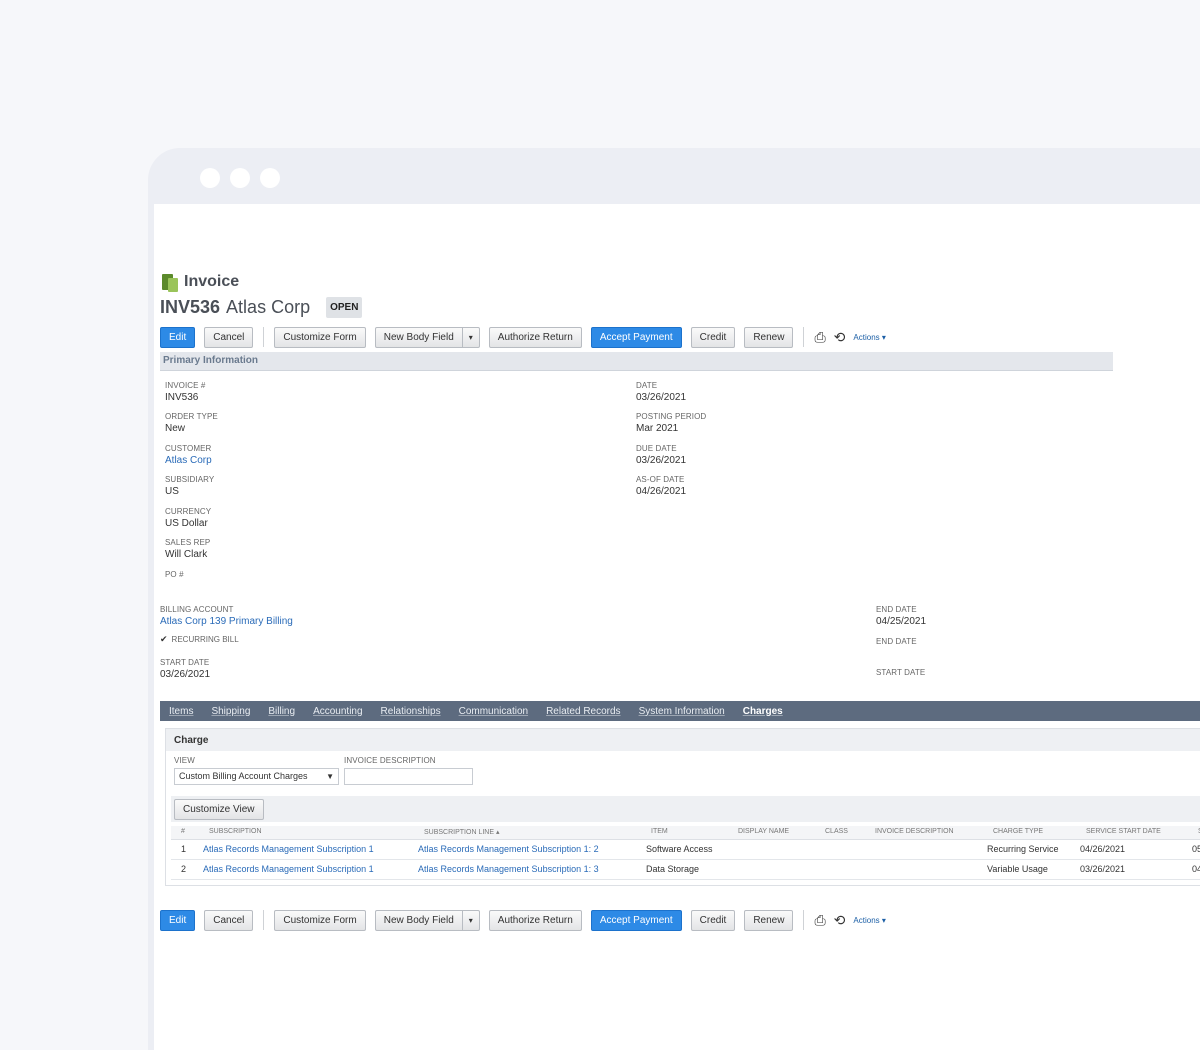  Describe the element at coordinates (230, 711) in the screenshot. I see `tab-shipping: Shipping` at that location.